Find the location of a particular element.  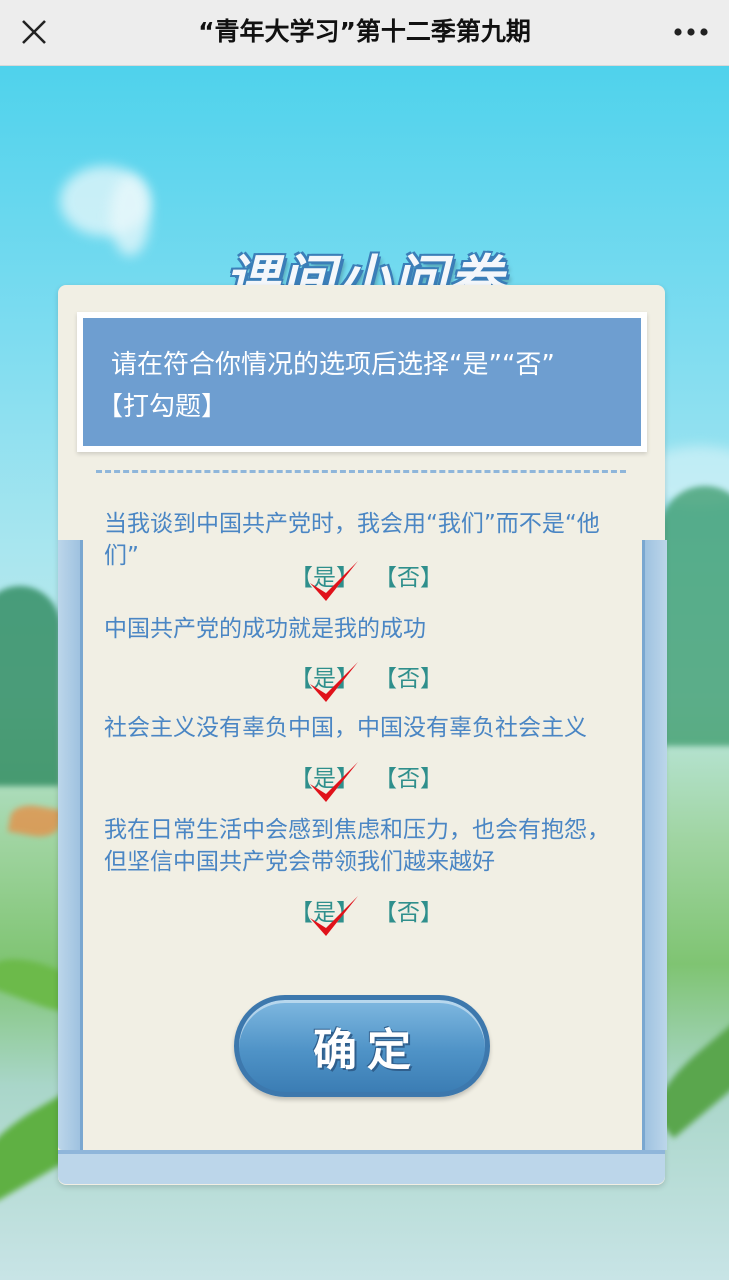

page-title: “青年大学习”第十二季第九期 is located at coordinates (364, 31).